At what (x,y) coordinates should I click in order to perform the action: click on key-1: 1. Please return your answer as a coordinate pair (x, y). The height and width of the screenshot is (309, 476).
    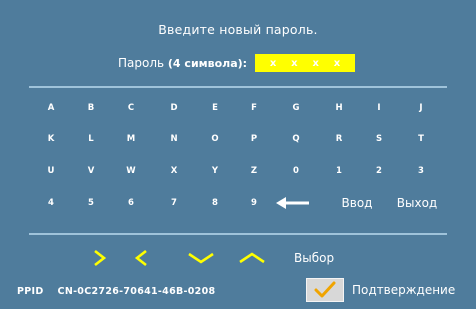
    Looking at the image, I should click on (339, 171).